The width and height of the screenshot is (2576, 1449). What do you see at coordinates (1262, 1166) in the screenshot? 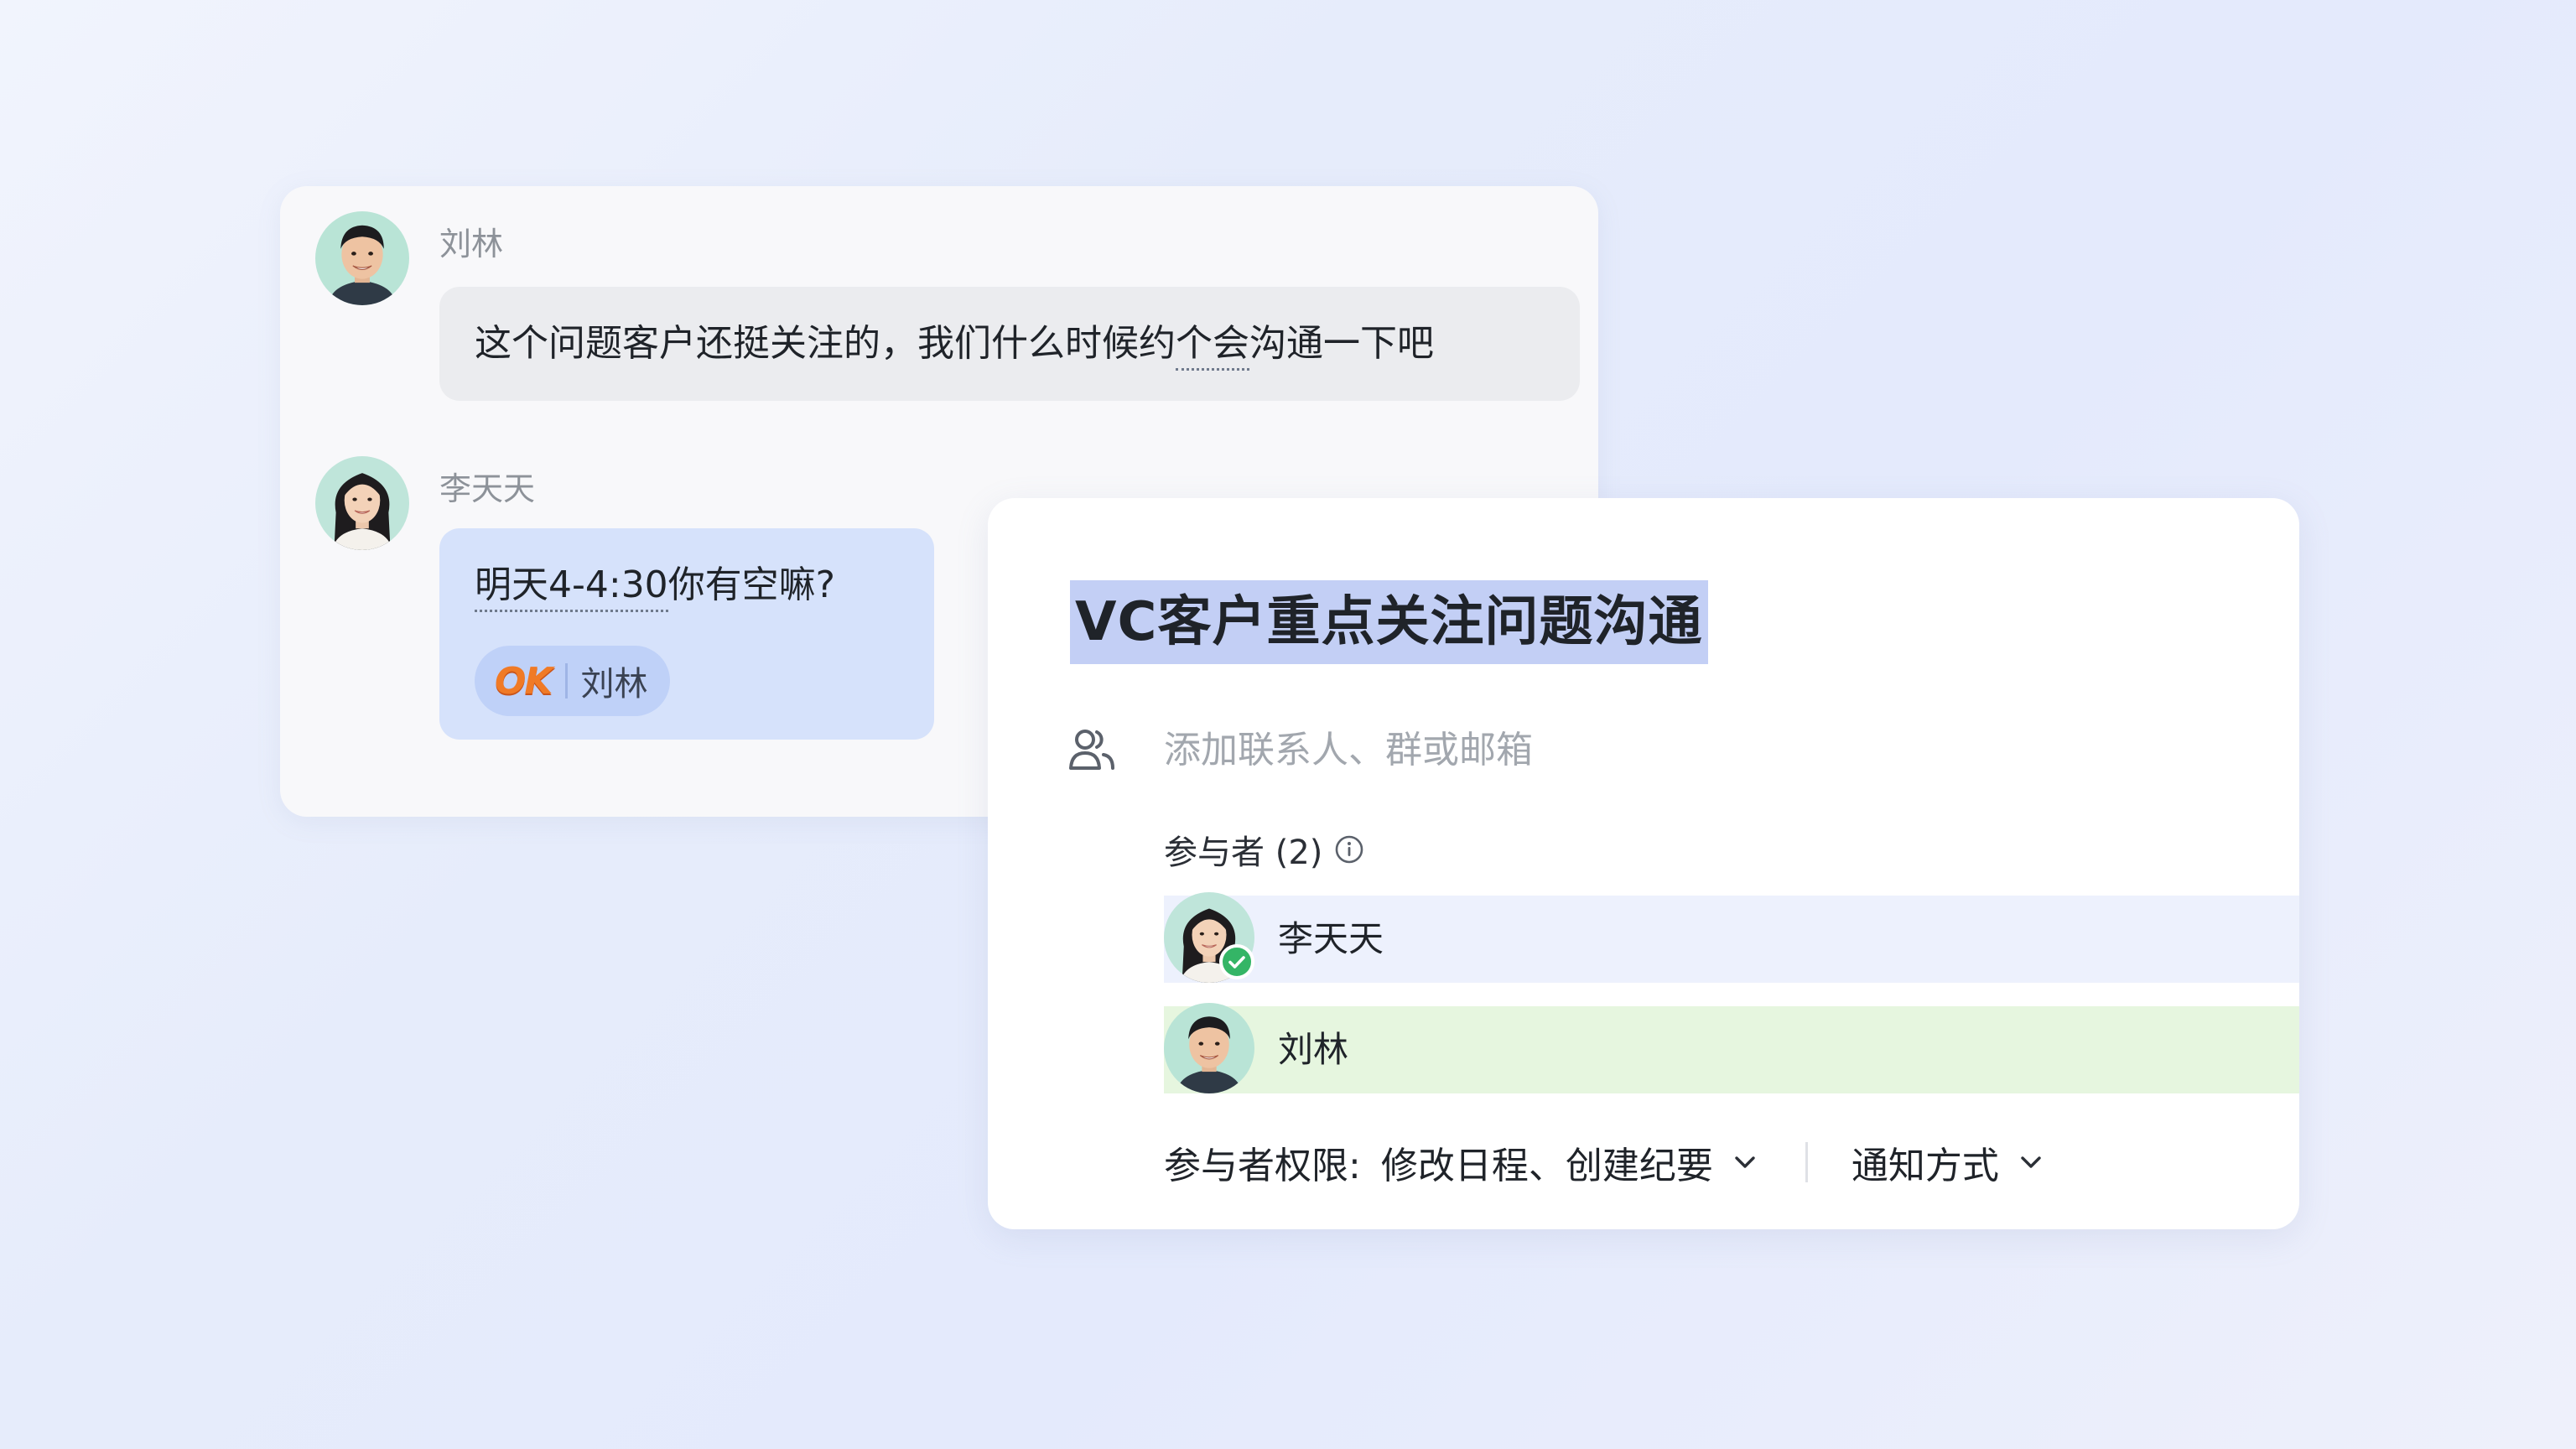
I see `permission-label: 参与者权限:` at bounding box center [1262, 1166].